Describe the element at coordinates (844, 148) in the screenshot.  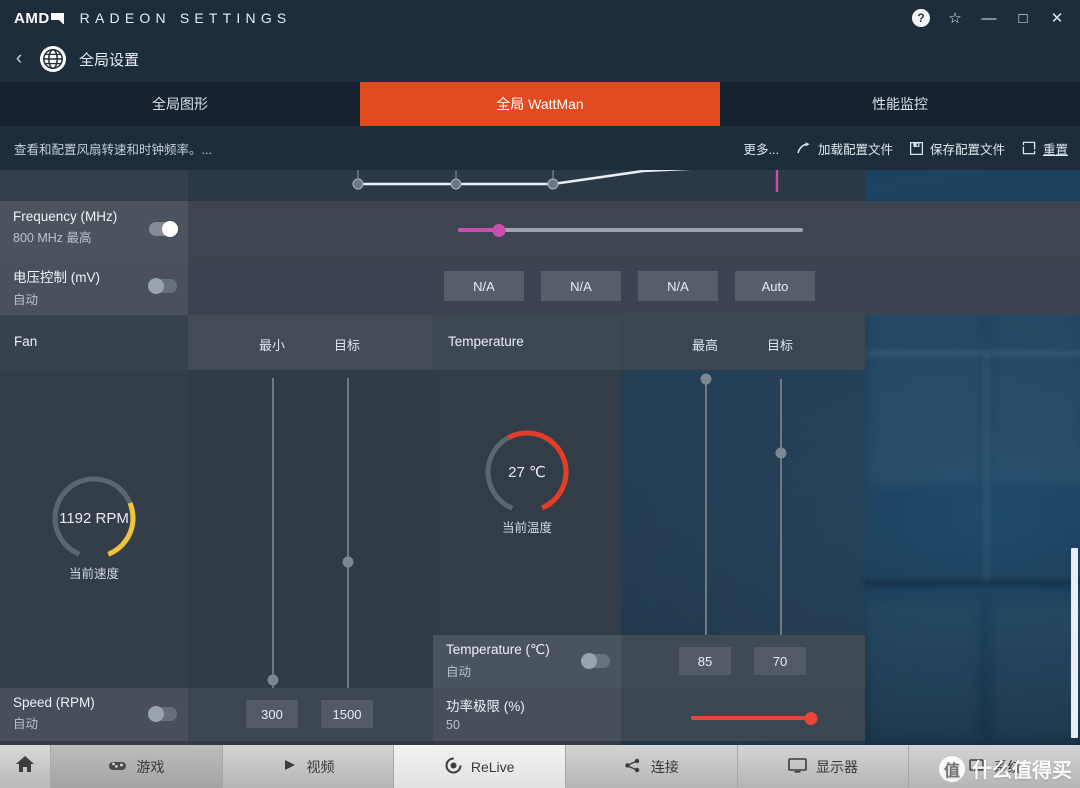
I see `load-profile-button: 加载配置文件` at that location.